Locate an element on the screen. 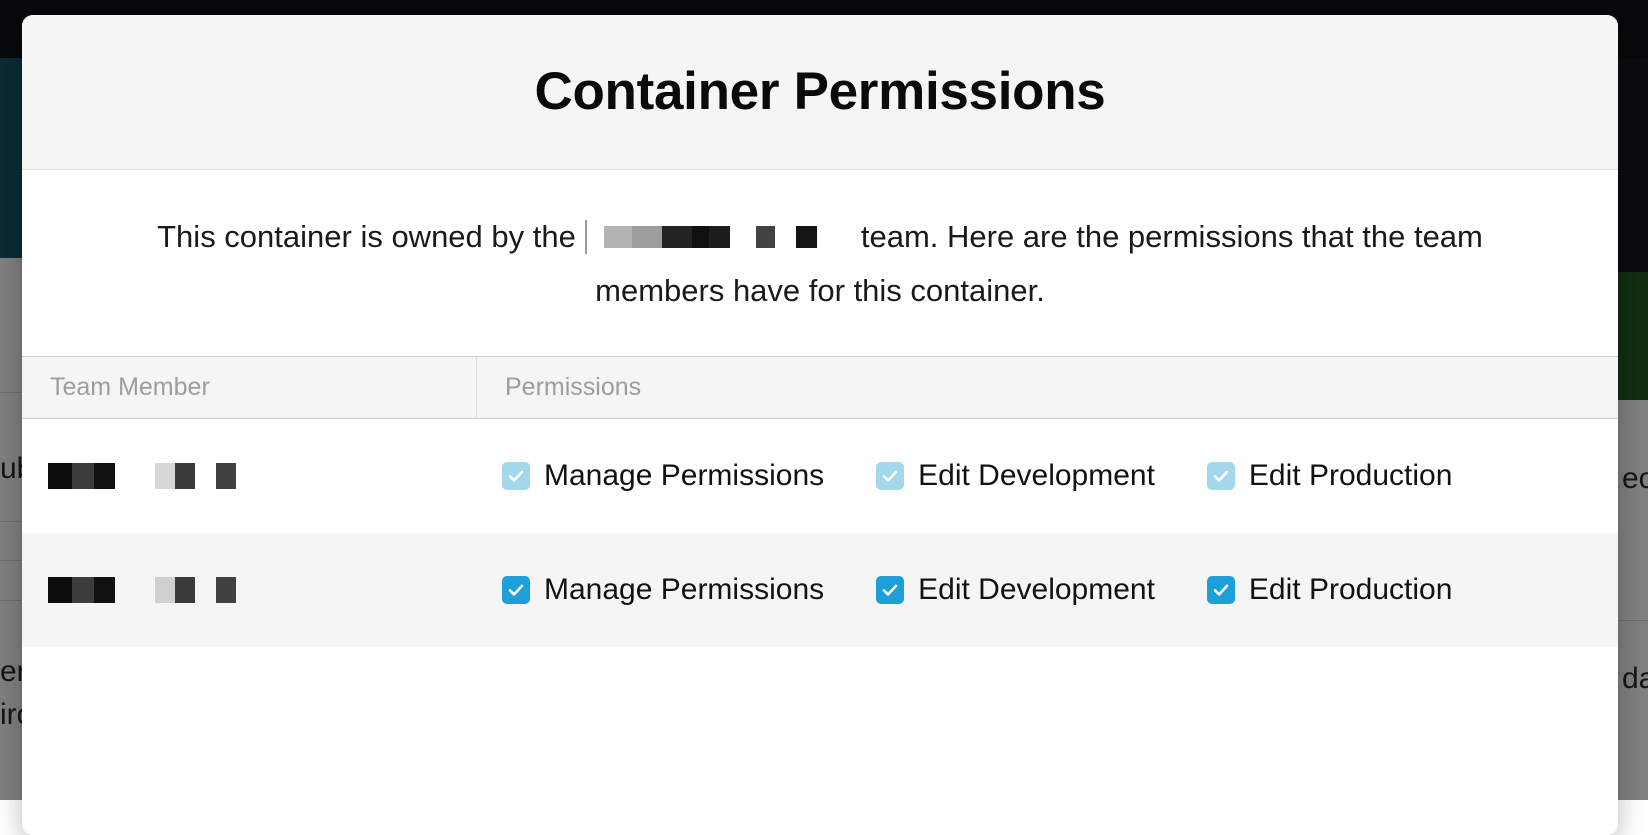 This screenshot has height=835, width=1648. column-header-team-member: Team Member is located at coordinates (249, 387).